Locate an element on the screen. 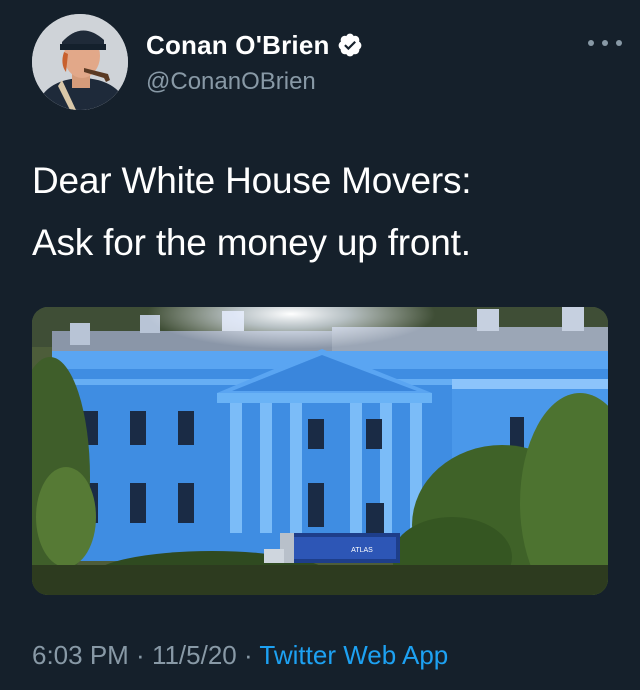  tweet-time: 6:03 PM is located at coordinates (80, 655).